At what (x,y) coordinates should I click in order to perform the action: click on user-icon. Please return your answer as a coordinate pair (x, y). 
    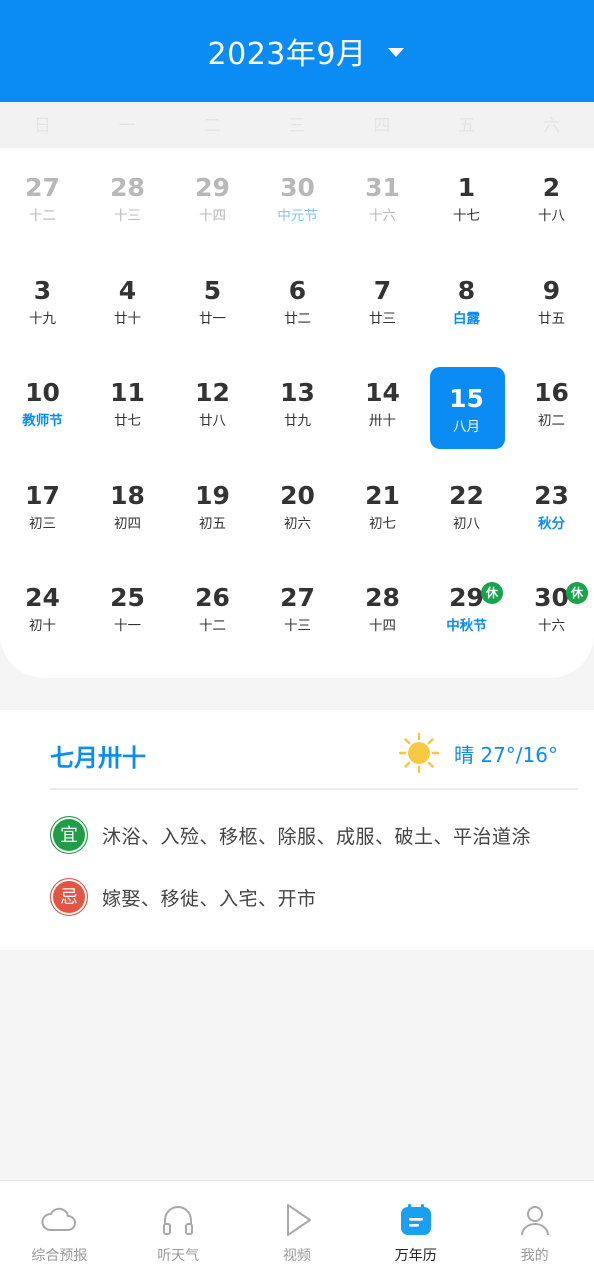
    Looking at the image, I should click on (534, 1221).